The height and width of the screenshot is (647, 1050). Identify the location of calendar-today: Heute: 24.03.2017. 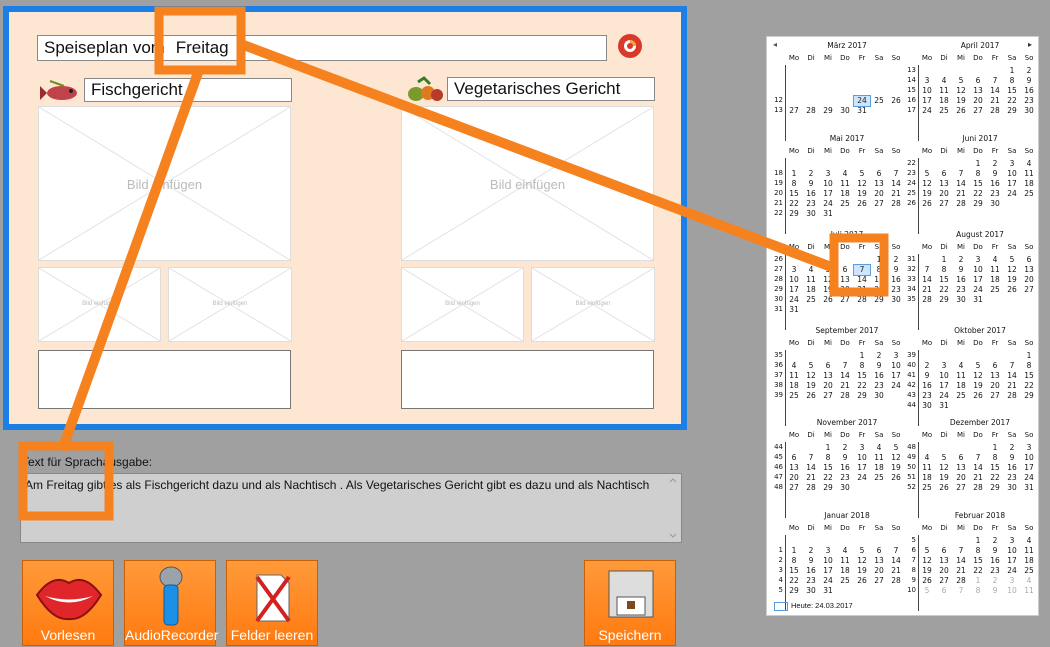
(813, 606).